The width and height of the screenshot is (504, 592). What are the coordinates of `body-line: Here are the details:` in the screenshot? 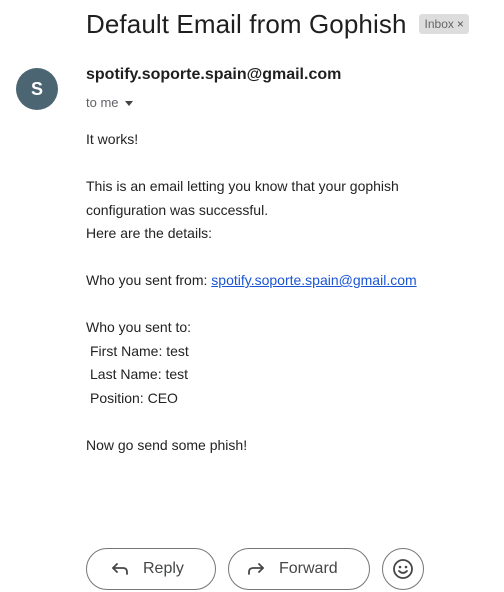 It's located at (149, 233).